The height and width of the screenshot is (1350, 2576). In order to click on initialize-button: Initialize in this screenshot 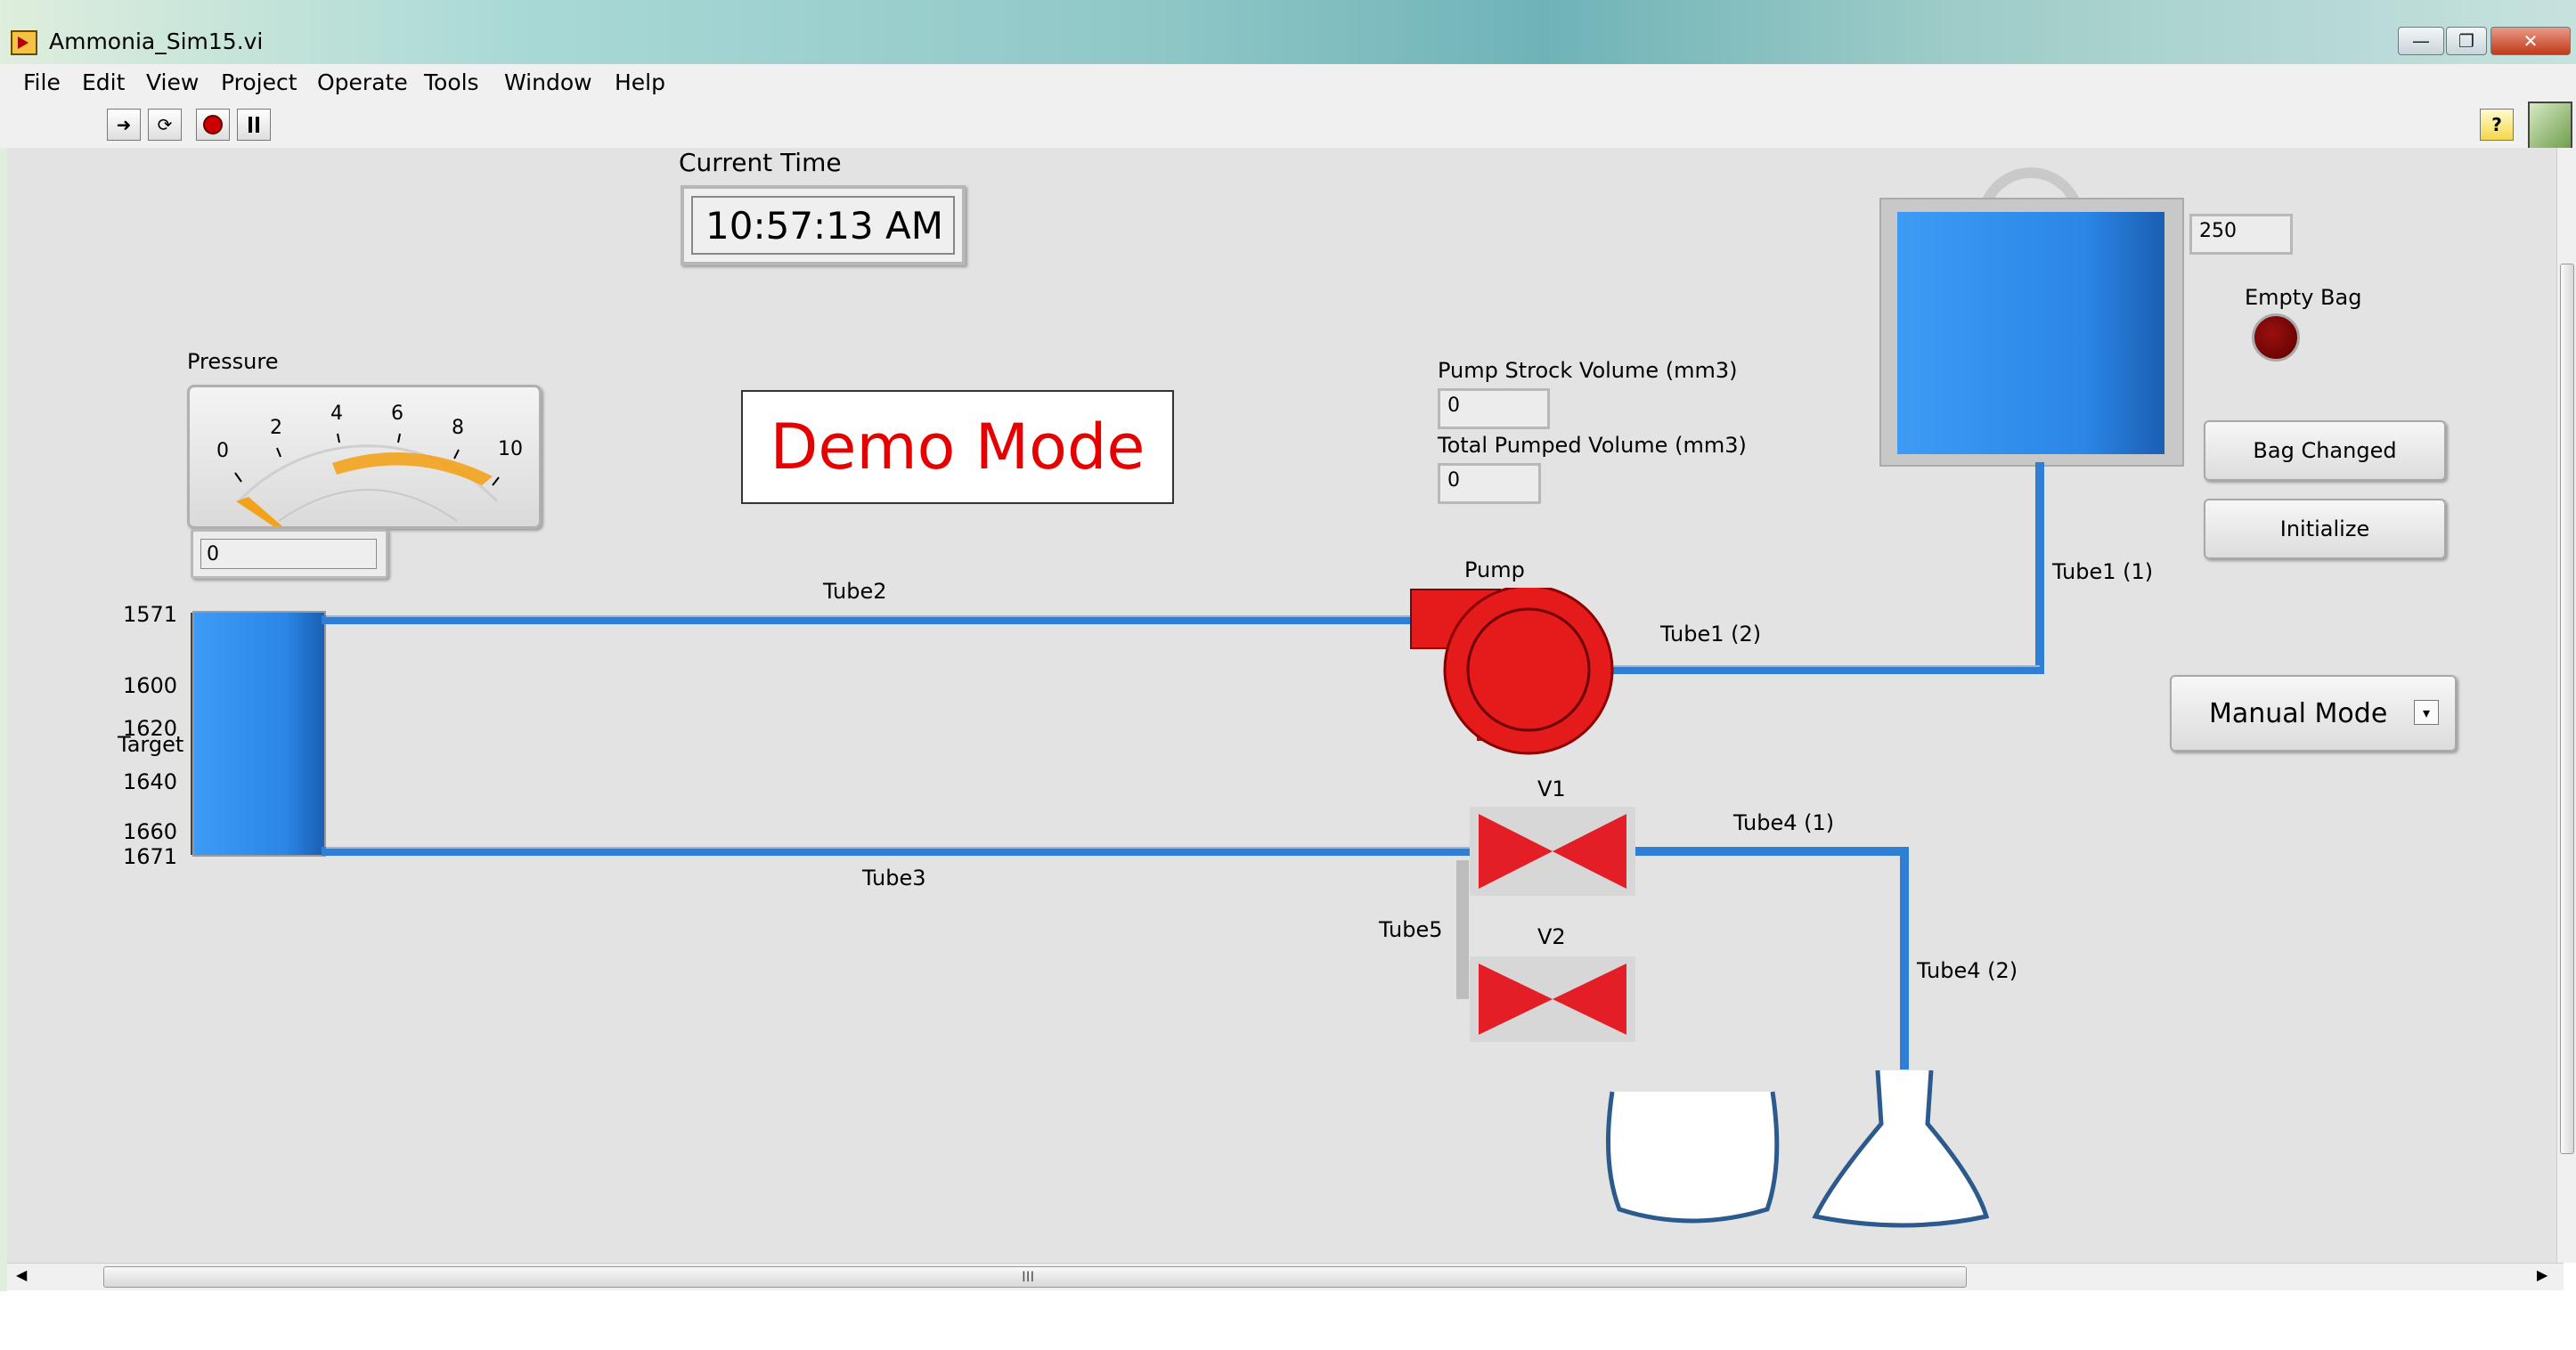, I will do `click(2325, 529)`.